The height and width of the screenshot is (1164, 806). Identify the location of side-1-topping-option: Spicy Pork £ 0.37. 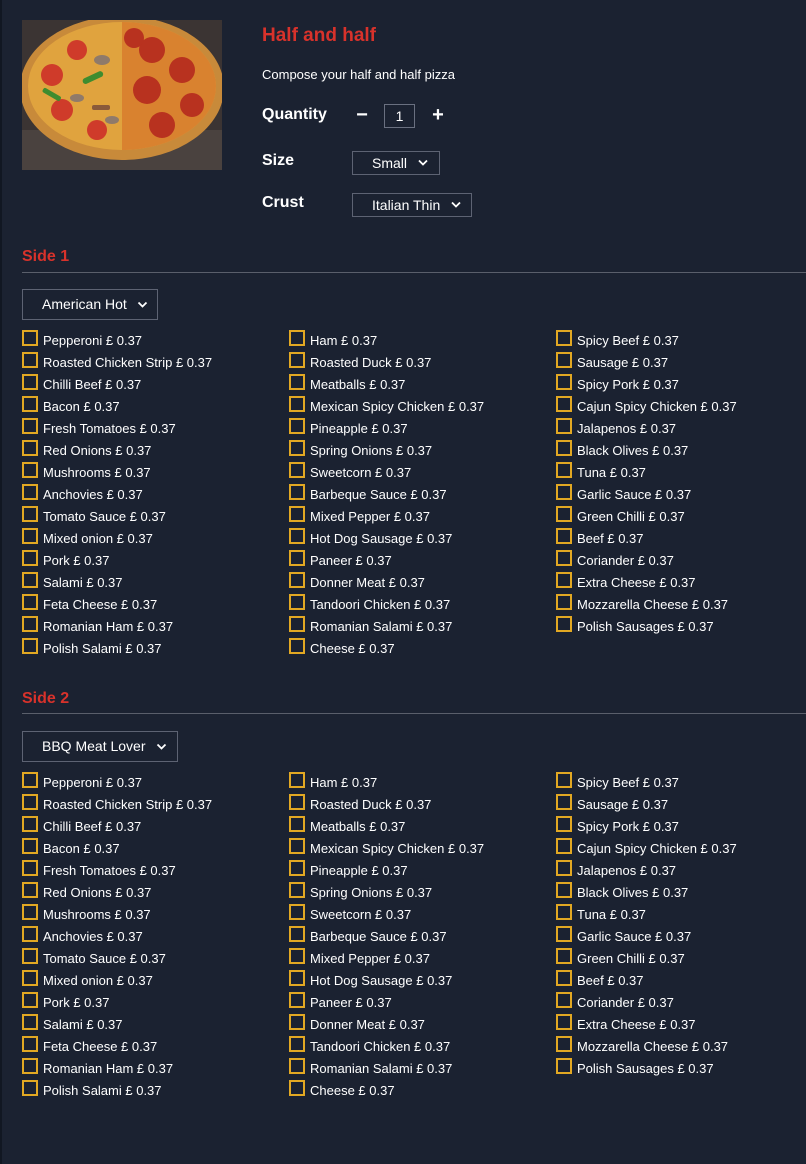
(617, 383).